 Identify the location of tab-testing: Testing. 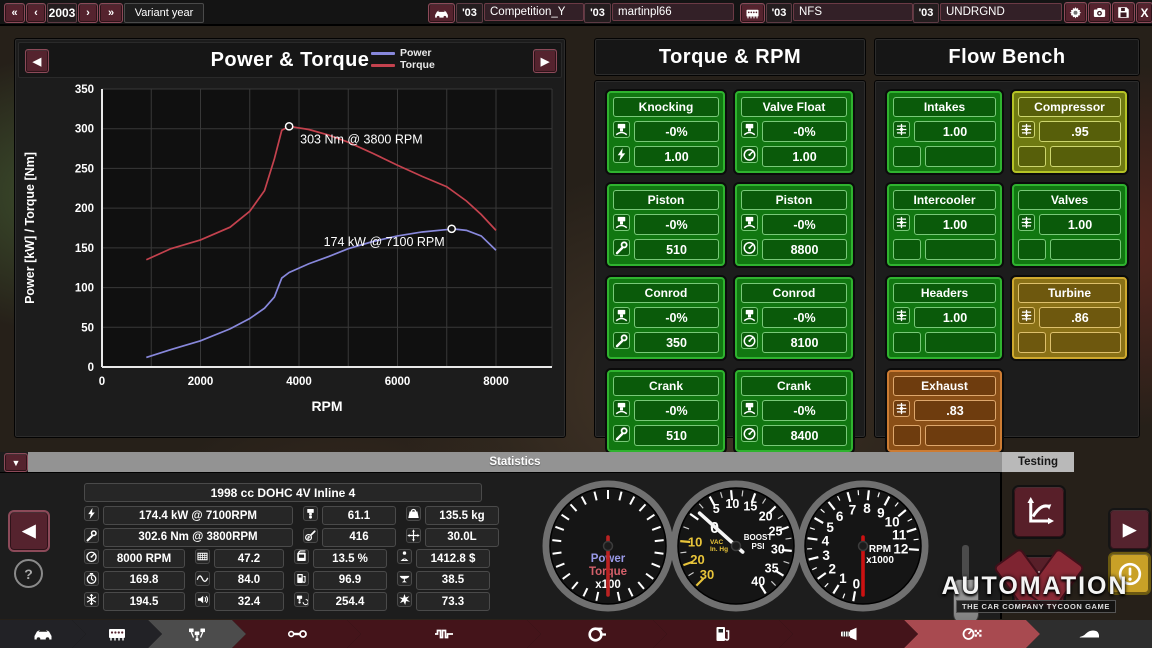
(1038, 462).